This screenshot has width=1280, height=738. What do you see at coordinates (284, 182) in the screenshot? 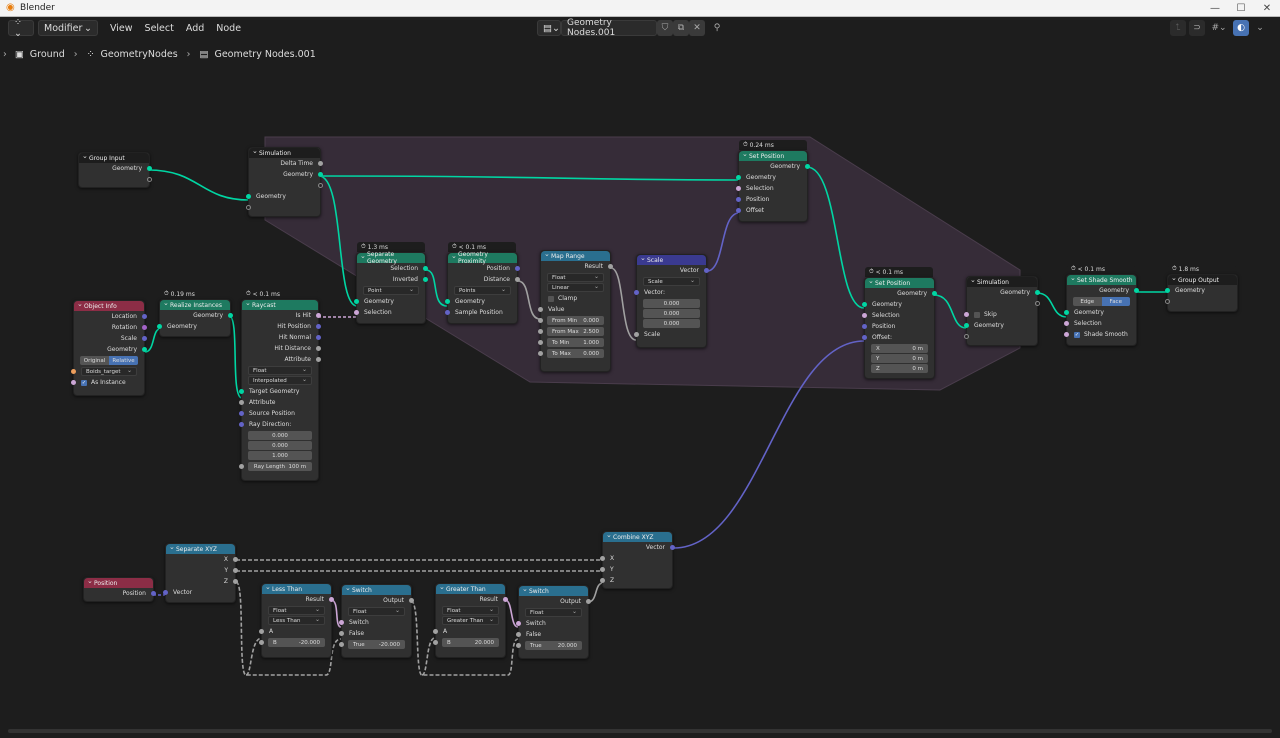
I see `node-simulation-input: Simulation Delta Time Geometry Geometry` at bounding box center [284, 182].